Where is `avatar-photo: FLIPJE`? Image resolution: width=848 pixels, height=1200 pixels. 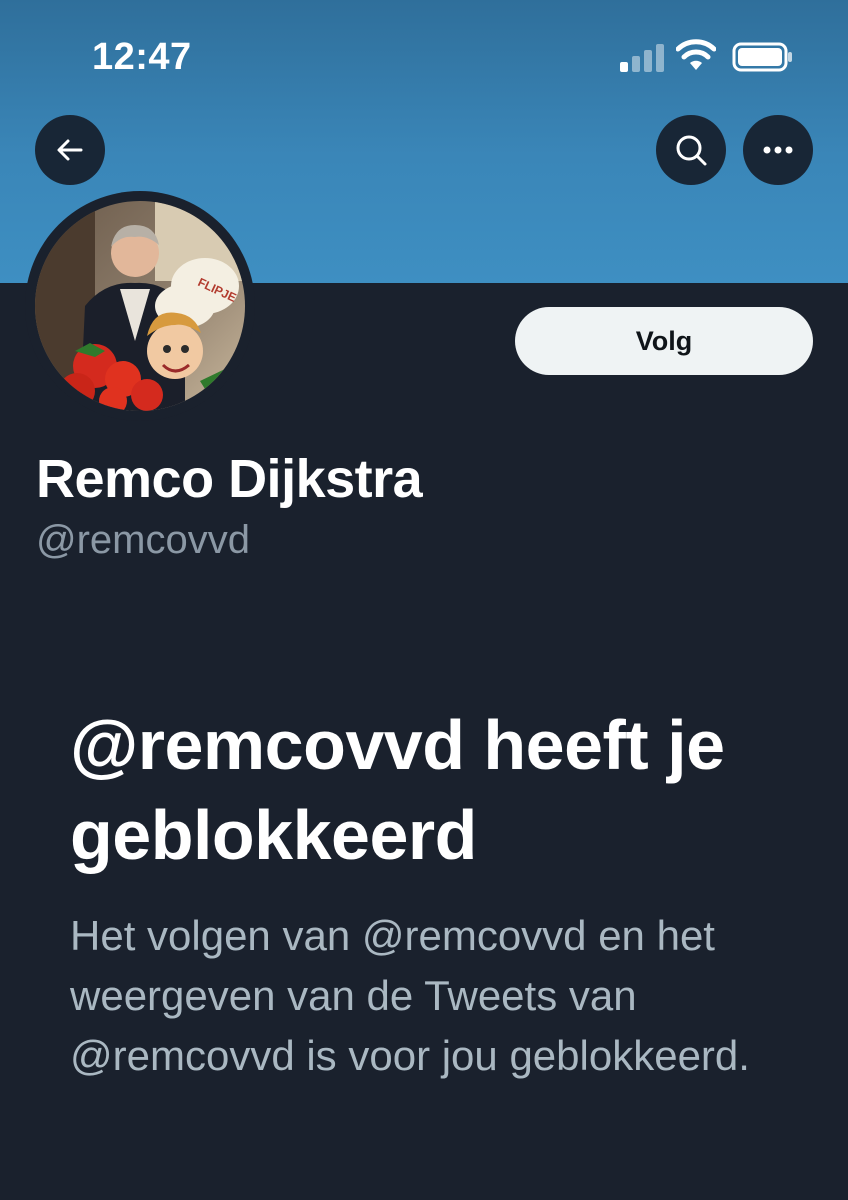
avatar-photo: FLIPJE is located at coordinates (140, 306).